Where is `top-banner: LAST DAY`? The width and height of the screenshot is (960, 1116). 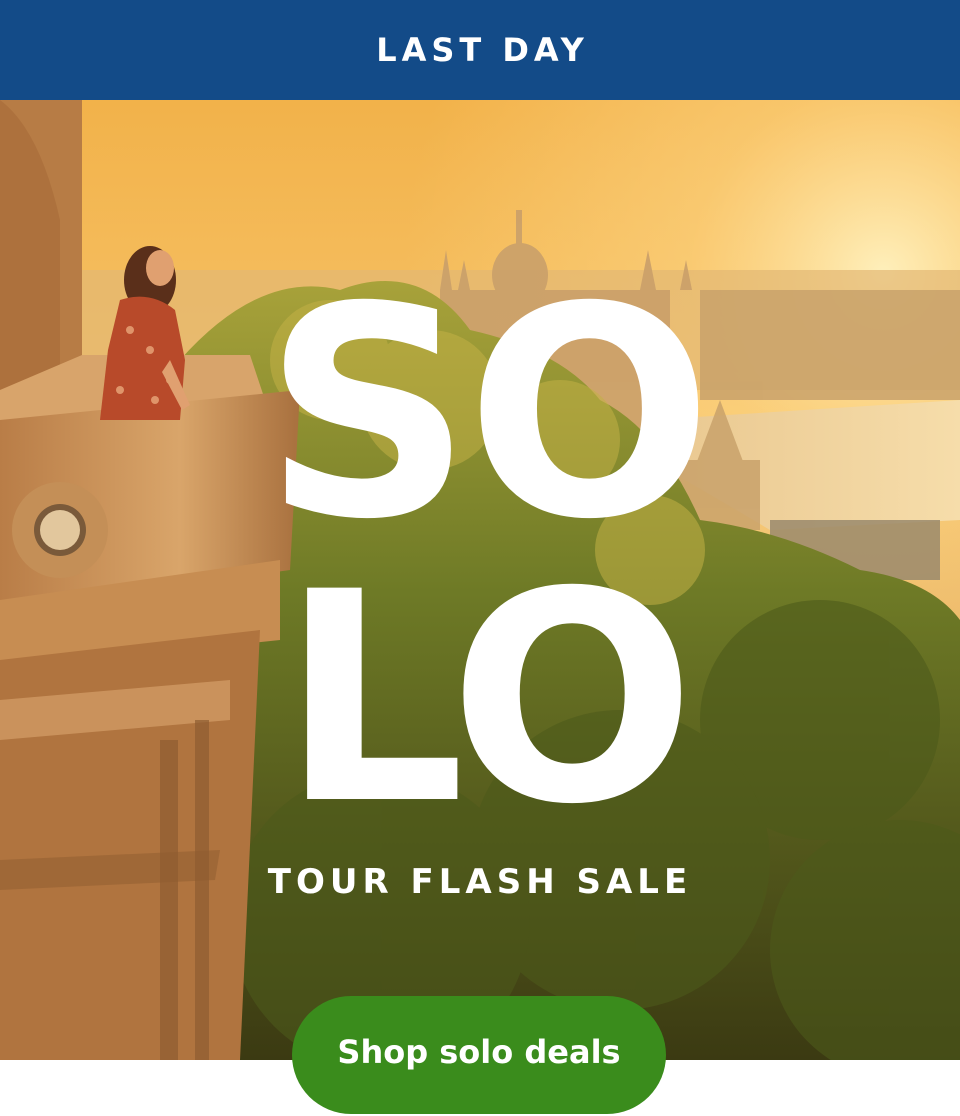
top-banner: LAST DAY is located at coordinates (480, 50).